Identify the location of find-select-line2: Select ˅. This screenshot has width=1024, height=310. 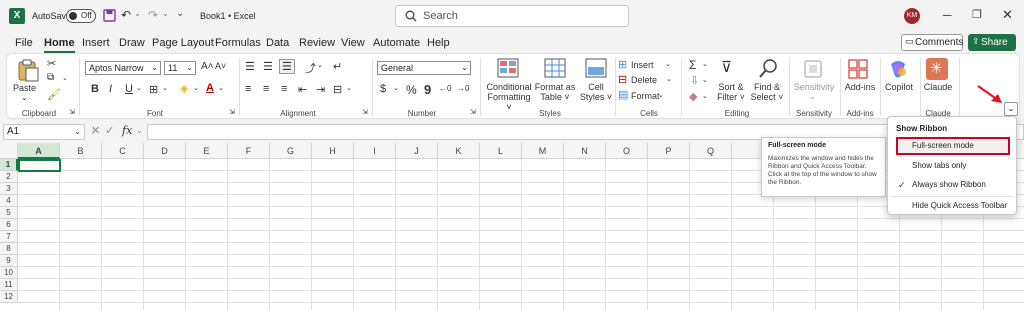
(767, 97).